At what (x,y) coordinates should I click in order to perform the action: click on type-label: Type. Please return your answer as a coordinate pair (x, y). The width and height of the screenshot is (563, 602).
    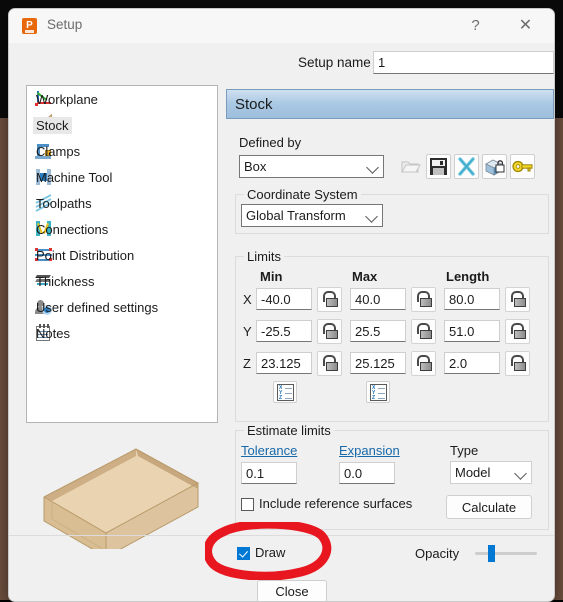
    Looking at the image, I should click on (464, 450).